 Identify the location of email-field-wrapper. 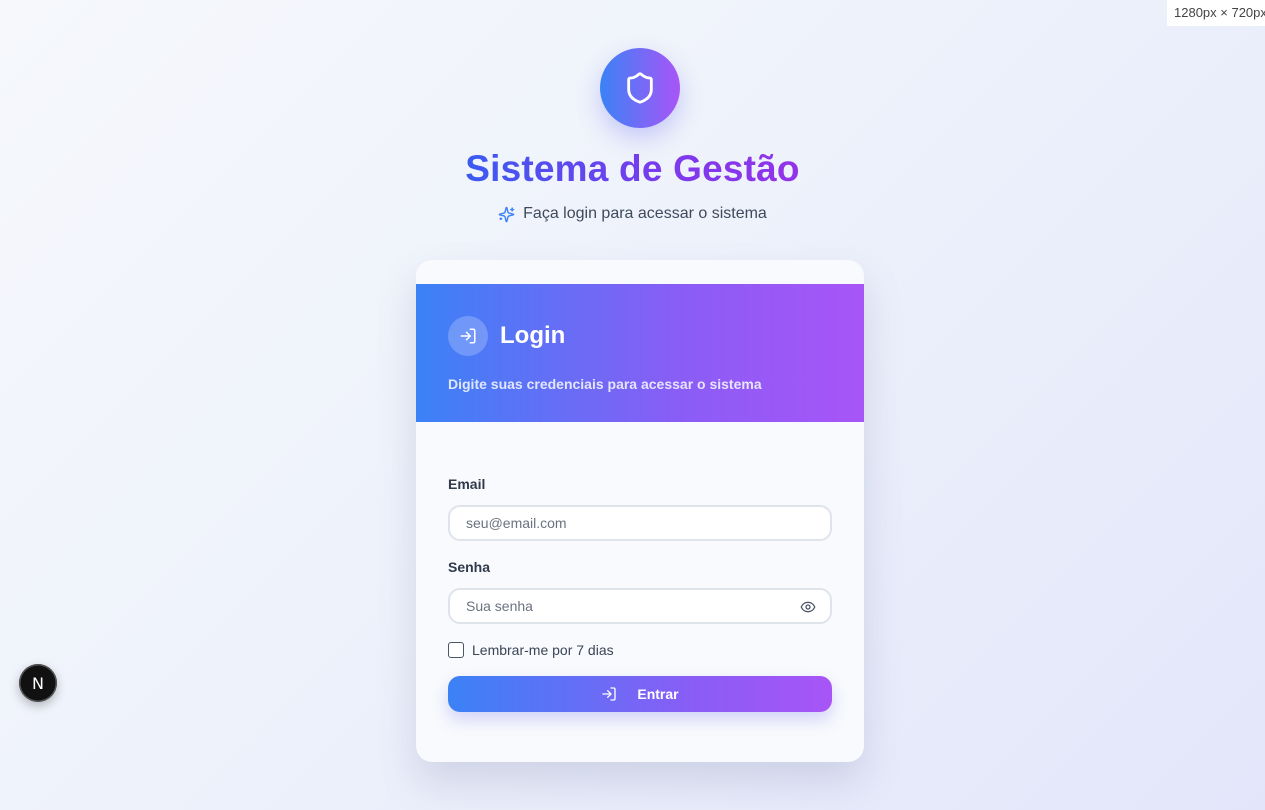
(640, 523).